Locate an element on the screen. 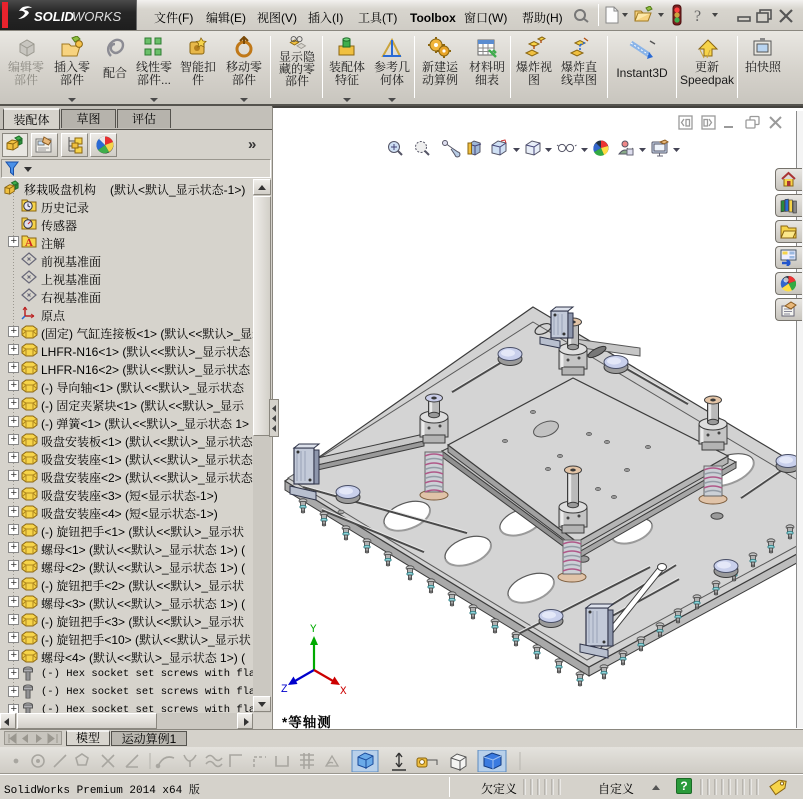 This screenshot has height=799, width=803. svg-text: Y is located at coordinates (313, 630).